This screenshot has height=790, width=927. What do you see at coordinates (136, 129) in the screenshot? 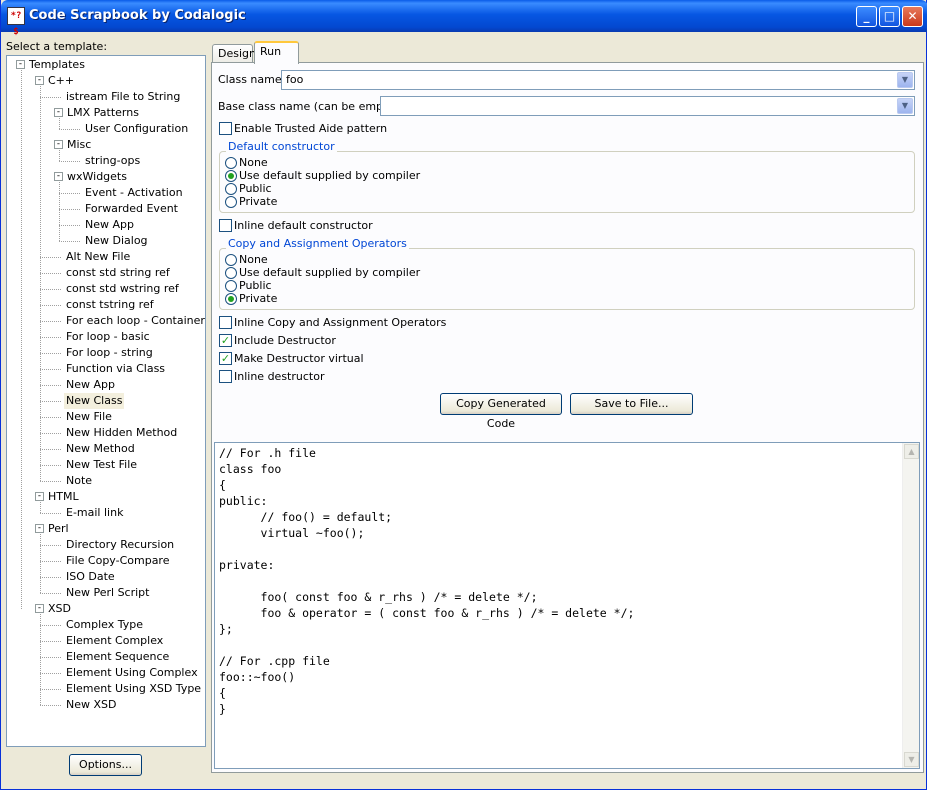
I see `tree-item: User Configuration` at bounding box center [136, 129].